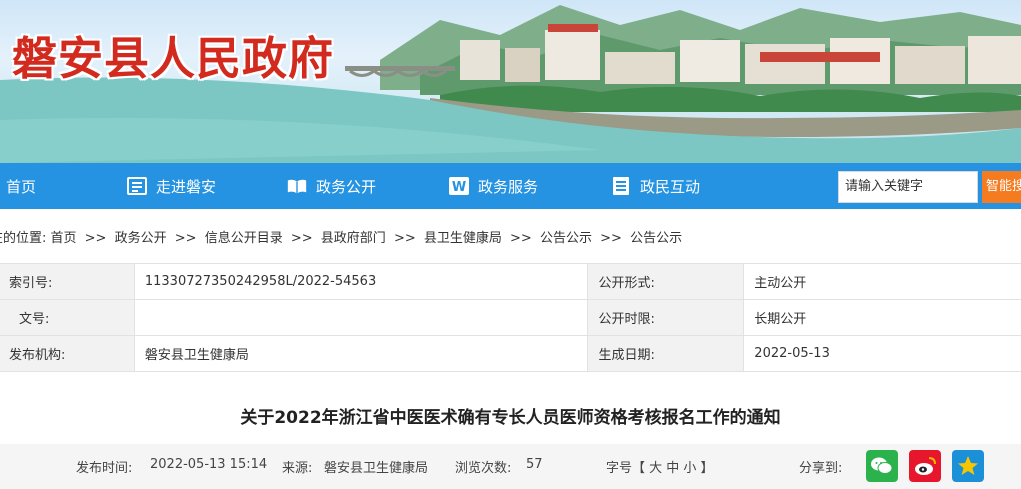 The image size is (1021, 489). I want to click on site-title: 磐安县人民政府, so click(173, 54).